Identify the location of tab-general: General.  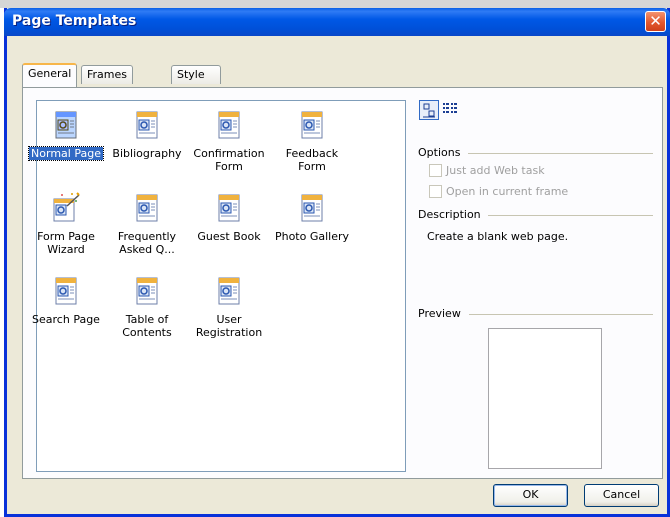
(50, 75).